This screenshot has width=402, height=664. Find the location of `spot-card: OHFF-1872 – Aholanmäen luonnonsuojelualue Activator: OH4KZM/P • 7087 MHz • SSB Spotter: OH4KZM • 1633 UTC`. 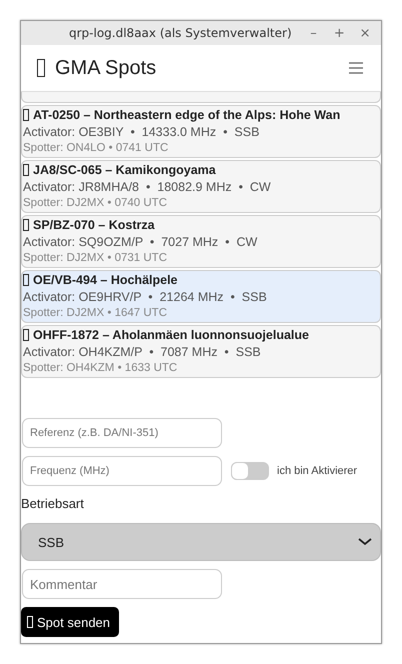

spot-card: OHFF-1872 – Aholanmäen luonnonsuojelualue Activator: OH4KZM/P • 7087 MHz • SSB Spotter: OH4KZM • 1633 UTC is located at coordinates (201, 351).